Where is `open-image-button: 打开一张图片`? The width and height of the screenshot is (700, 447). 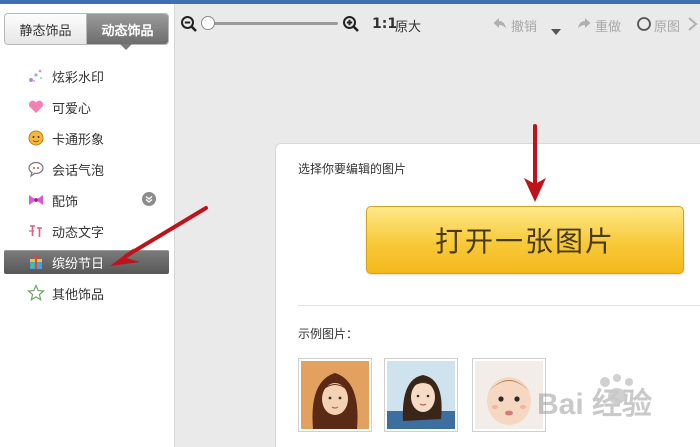
open-image-button: 打开一张图片 is located at coordinates (525, 240).